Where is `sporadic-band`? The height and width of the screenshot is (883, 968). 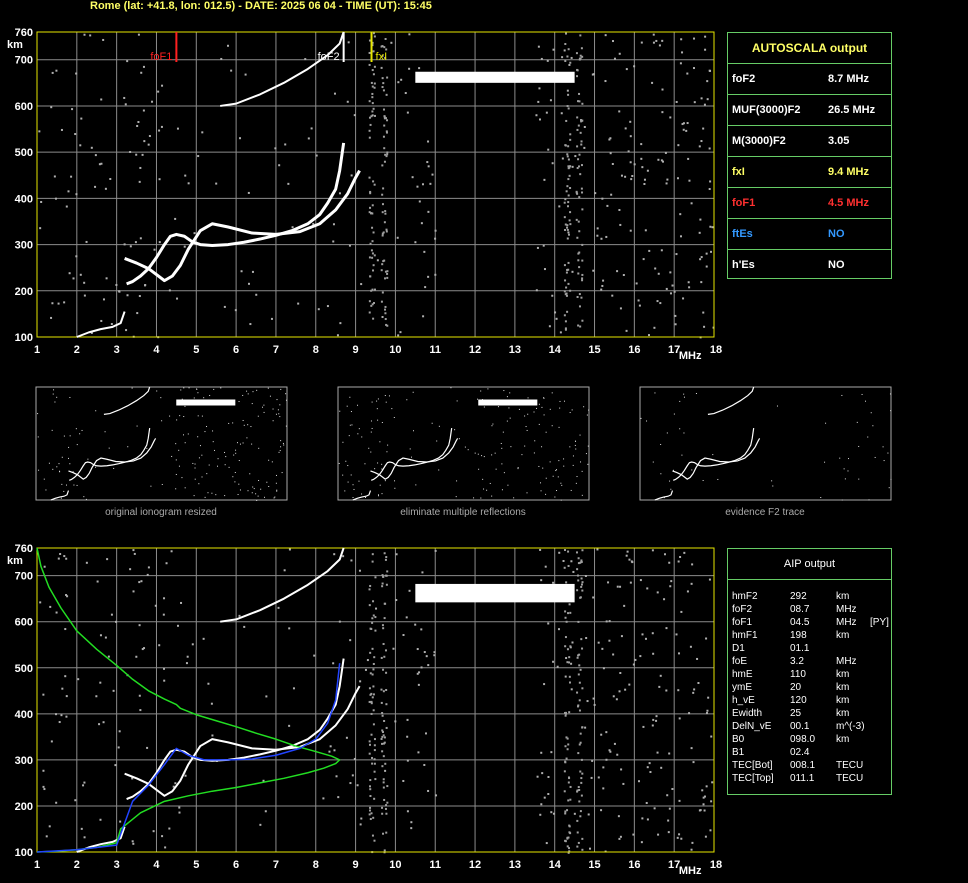 sporadic-band is located at coordinates (495, 77).